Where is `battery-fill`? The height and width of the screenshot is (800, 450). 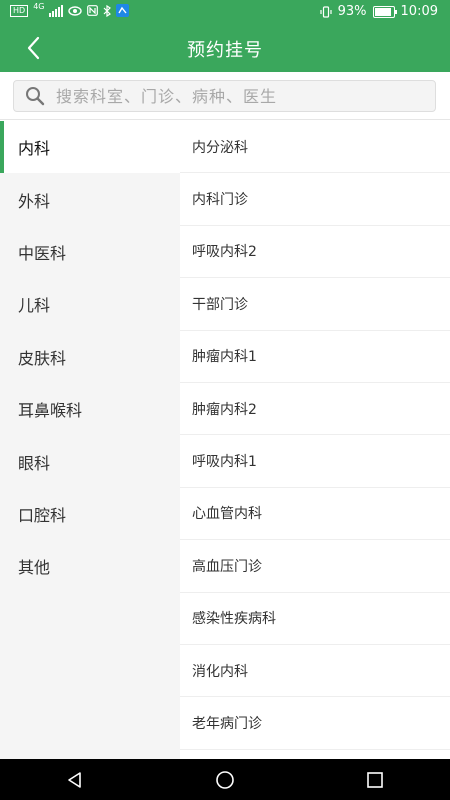 battery-fill is located at coordinates (383, 11).